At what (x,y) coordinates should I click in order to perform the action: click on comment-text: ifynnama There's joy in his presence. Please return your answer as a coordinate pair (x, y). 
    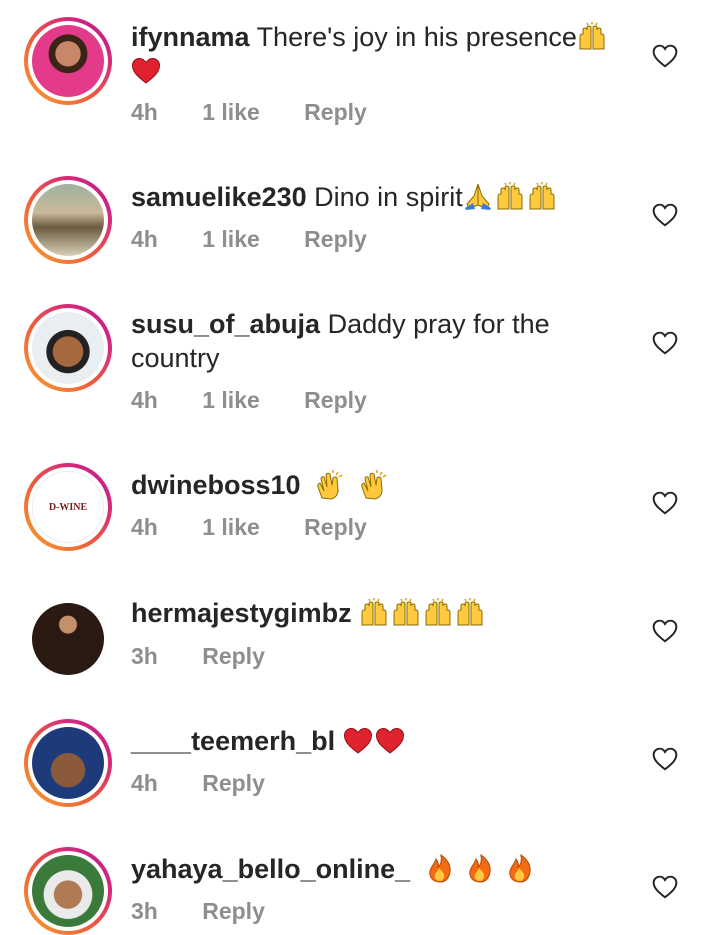
    Looking at the image, I should click on (380, 54).